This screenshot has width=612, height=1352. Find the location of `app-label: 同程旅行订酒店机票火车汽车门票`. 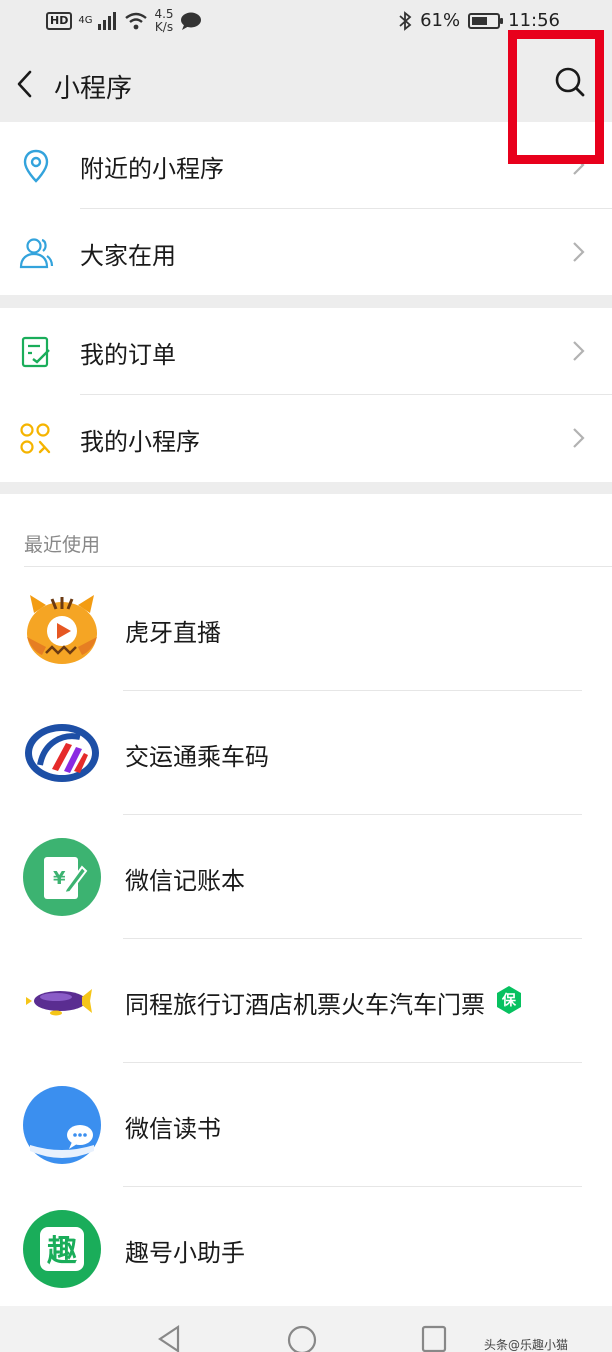

app-label: 同程旅行订酒店机票火车汽车门票 is located at coordinates (305, 1005).